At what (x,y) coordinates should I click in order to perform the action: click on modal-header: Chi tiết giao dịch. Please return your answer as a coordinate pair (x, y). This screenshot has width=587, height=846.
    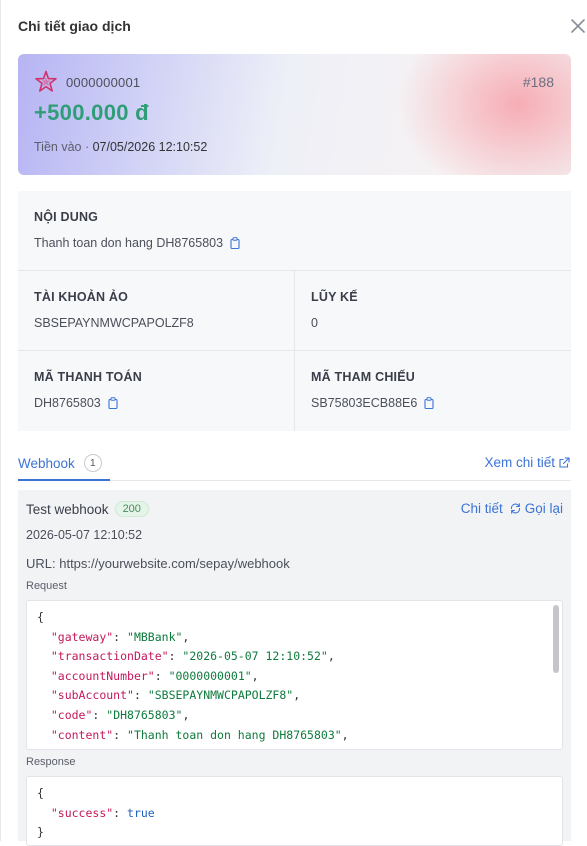
    Looking at the image, I should click on (294, 27).